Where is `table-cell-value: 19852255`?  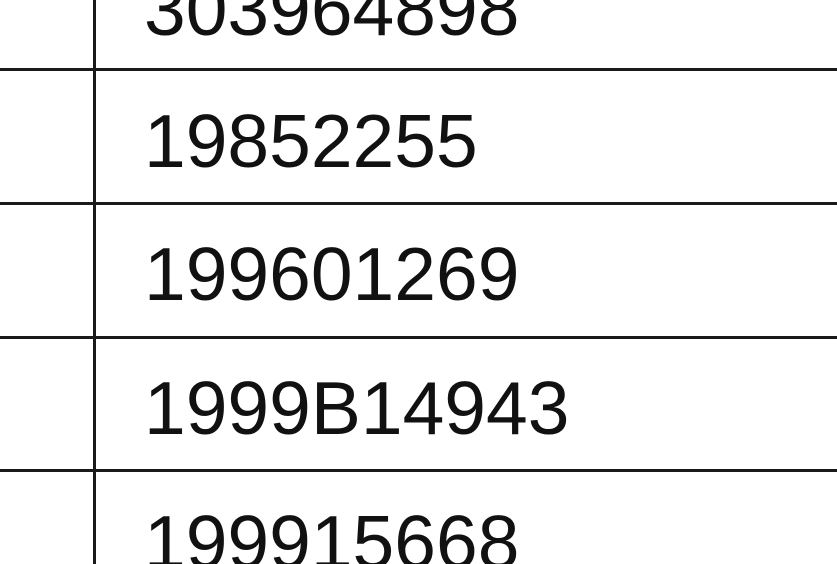
table-cell-value: 19852255 is located at coordinates (311, 141).